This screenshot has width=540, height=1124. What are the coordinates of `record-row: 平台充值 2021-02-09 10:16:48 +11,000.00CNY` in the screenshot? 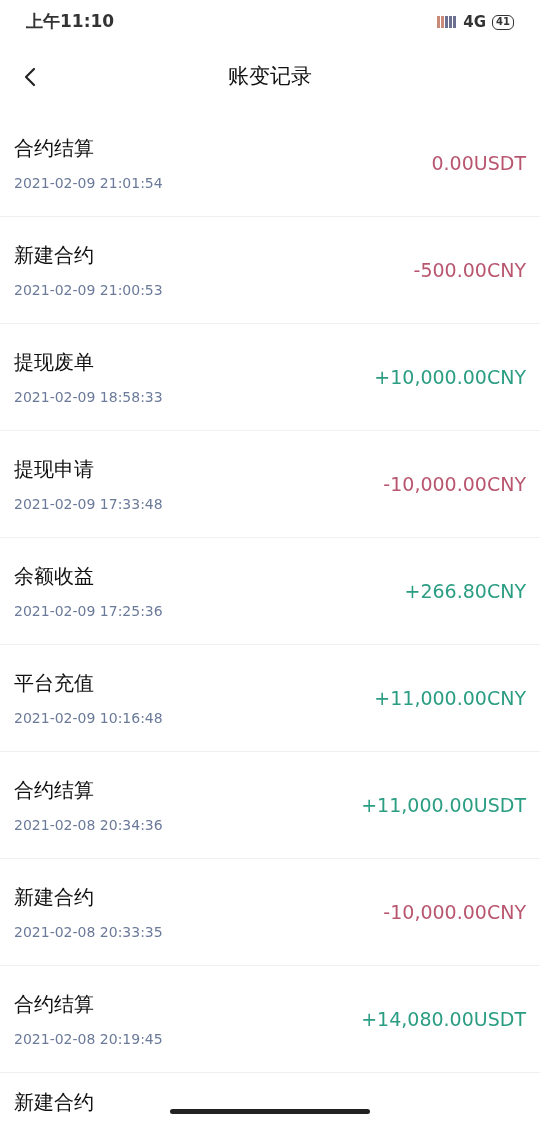 It's located at (270, 698).